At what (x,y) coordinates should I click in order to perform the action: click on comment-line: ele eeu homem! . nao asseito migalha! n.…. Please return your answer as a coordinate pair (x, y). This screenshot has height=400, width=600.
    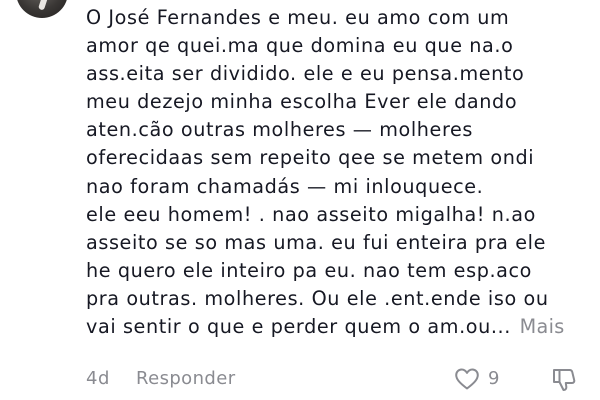
    Looking at the image, I should click on (311, 214).